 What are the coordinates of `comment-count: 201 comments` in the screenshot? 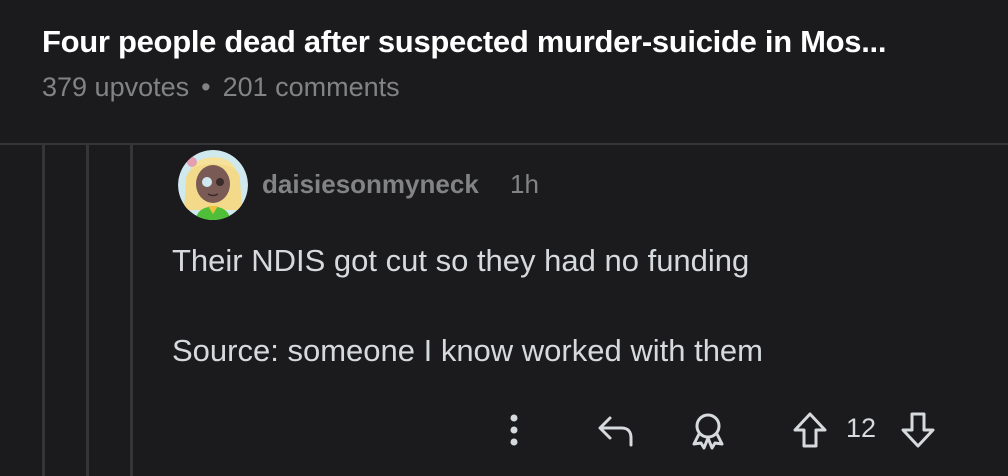 It's located at (311, 87).